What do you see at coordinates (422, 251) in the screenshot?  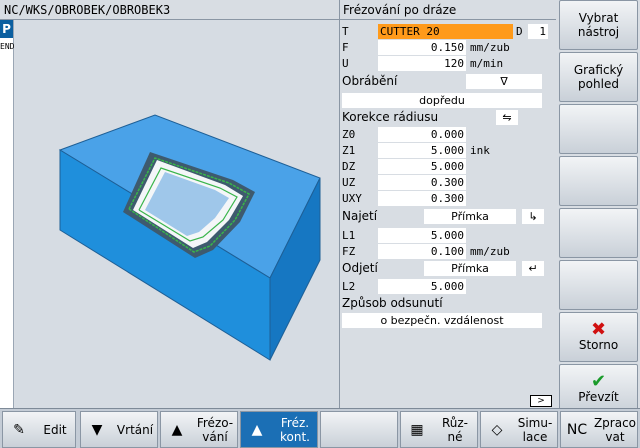 I see `fz-field: 0.100` at bounding box center [422, 251].